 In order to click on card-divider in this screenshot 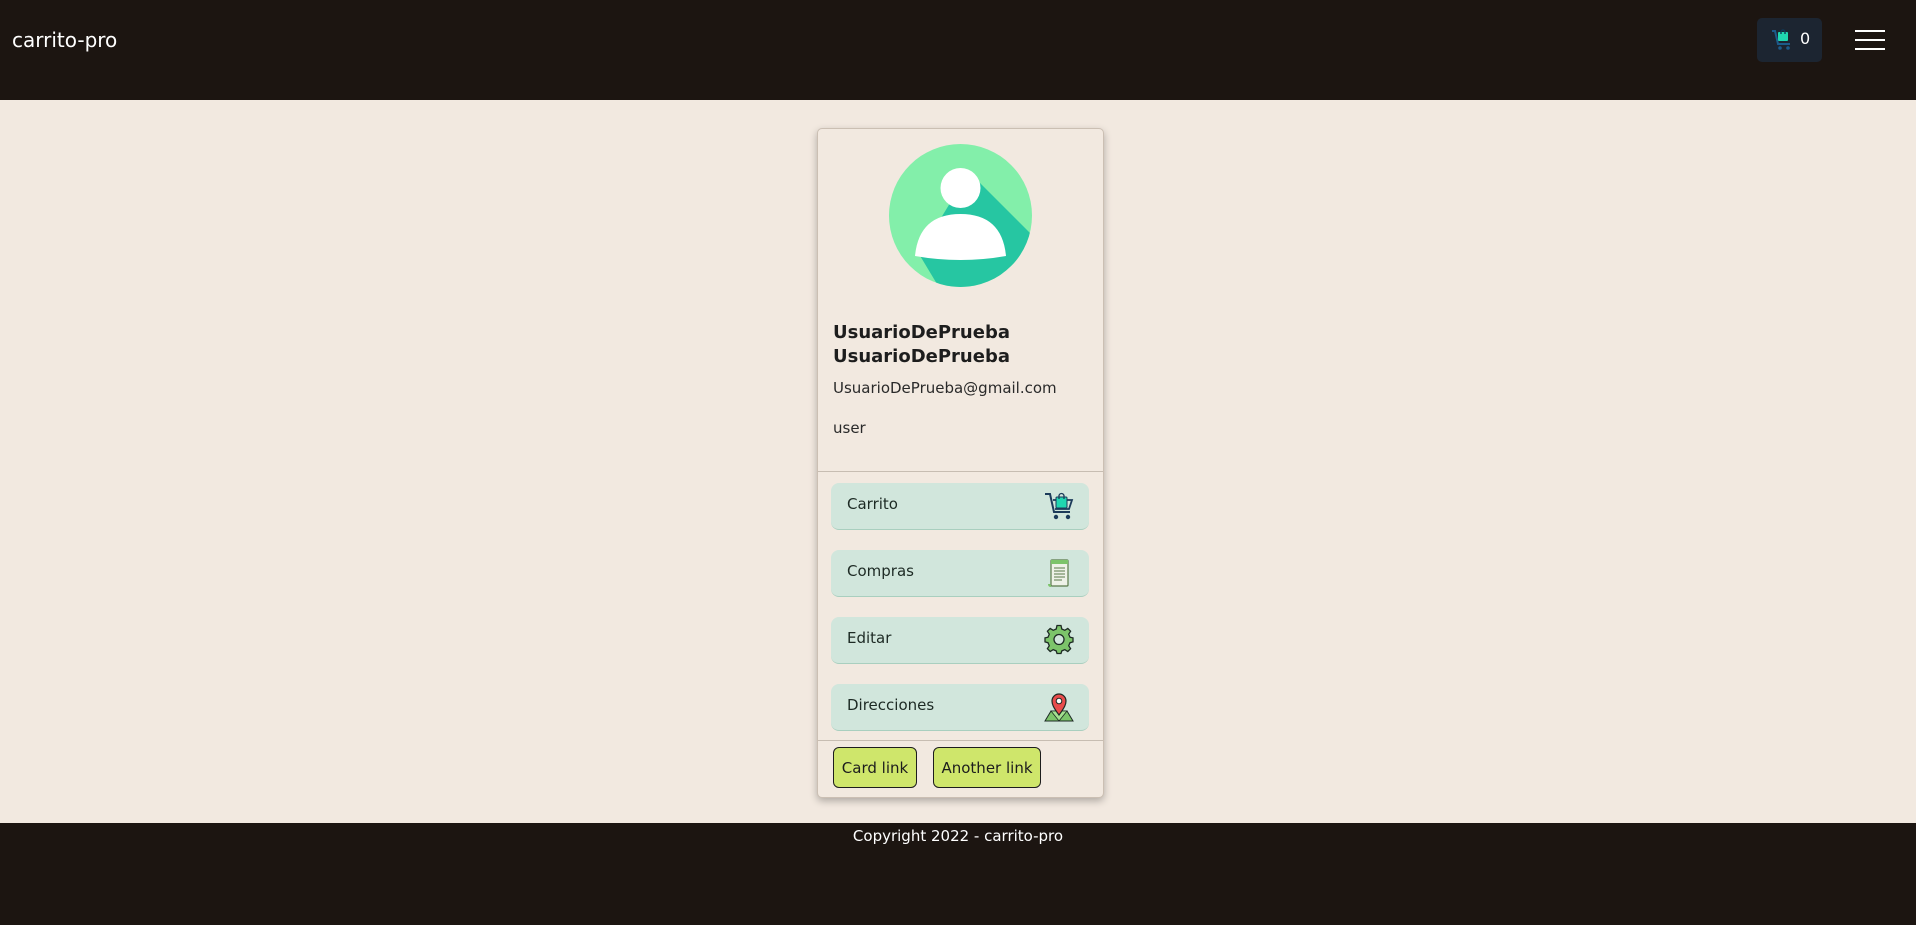, I will do `click(960, 471)`.